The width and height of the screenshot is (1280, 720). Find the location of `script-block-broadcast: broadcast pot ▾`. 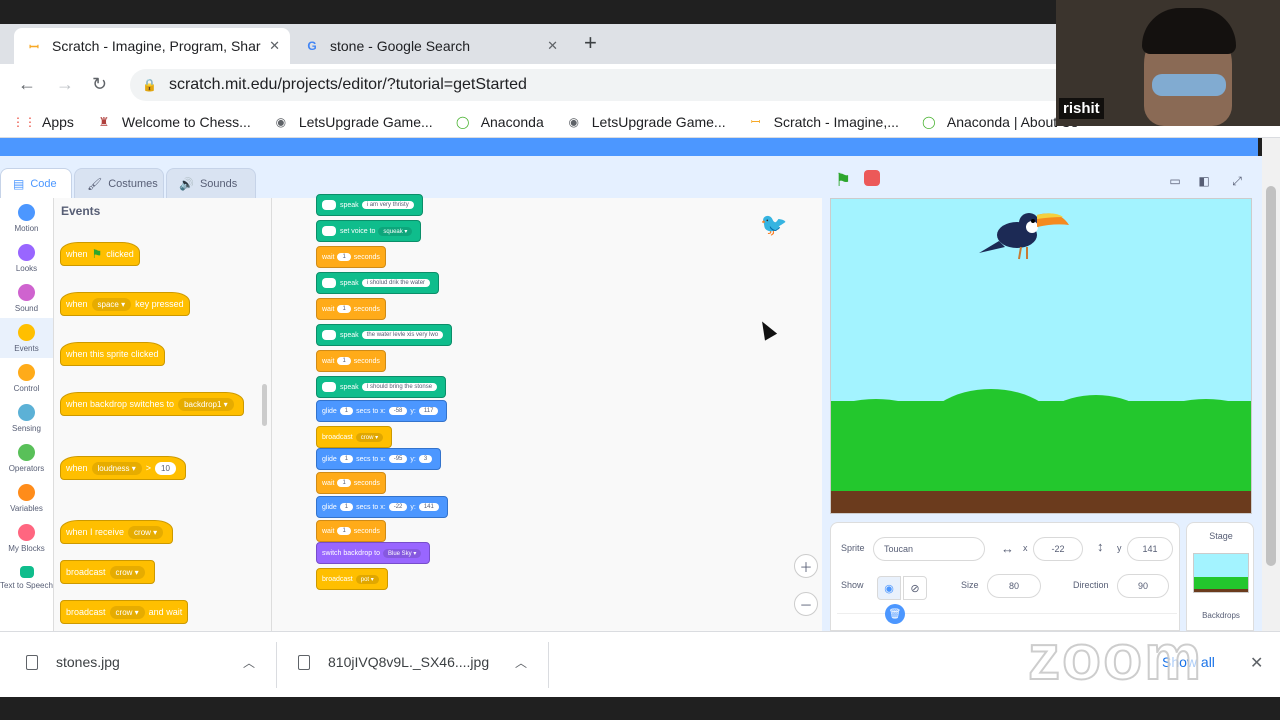

script-block-broadcast: broadcast pot ▾ is located at coordinates (352, 579).